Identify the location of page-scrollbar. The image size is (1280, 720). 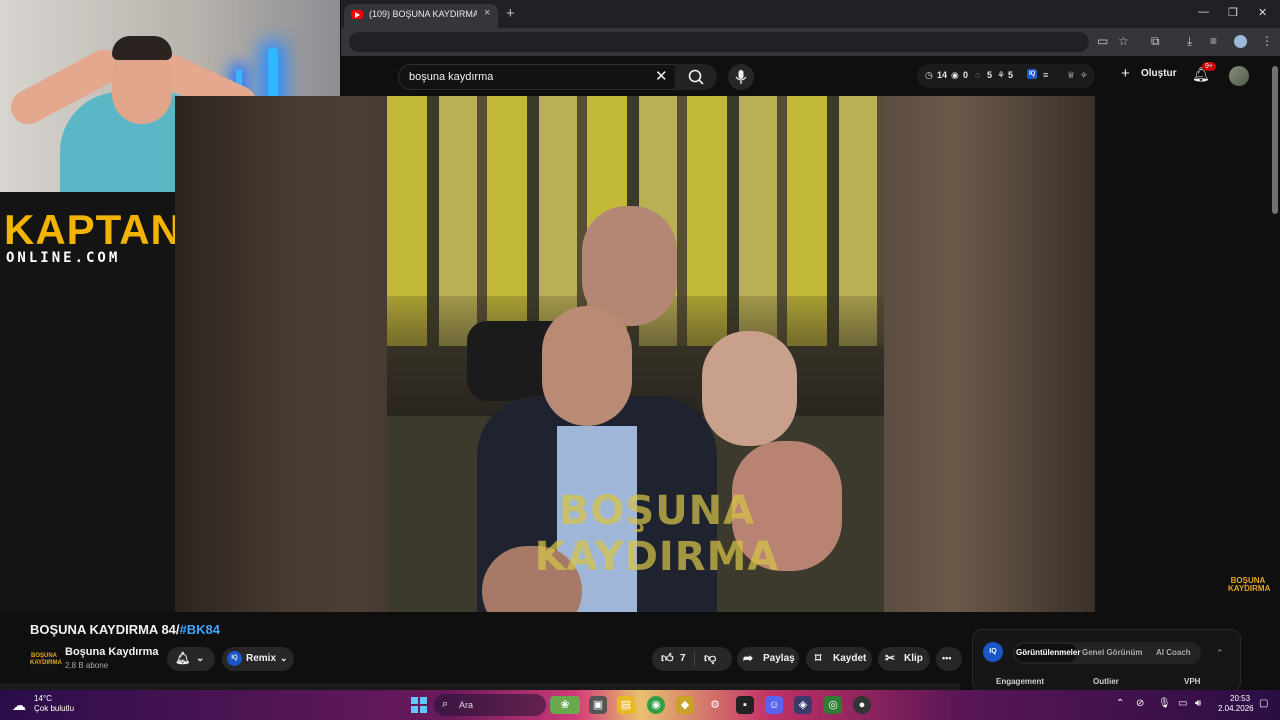
(1275, 374).